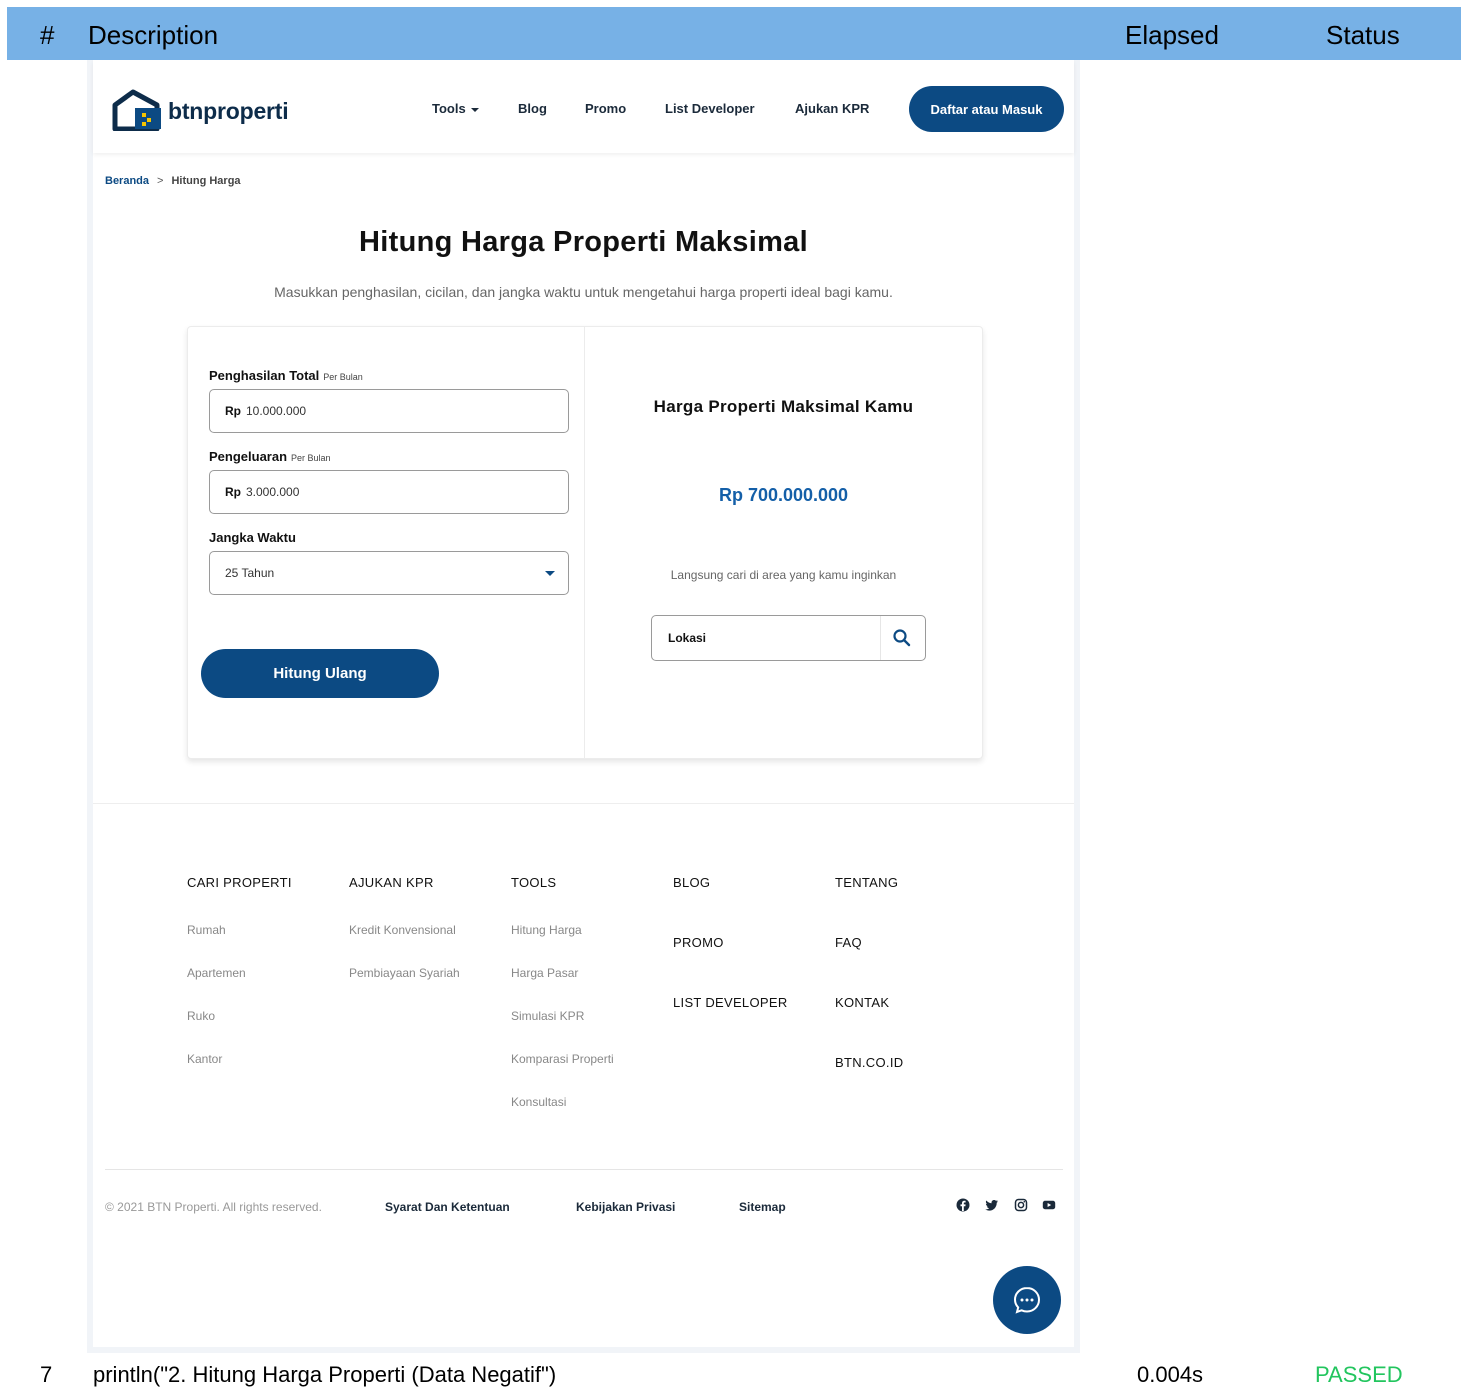 The width and height of the screenshot is (1468, 1388). I want to click on footer-heading: CARI PROPERTI, so click(239, 882).